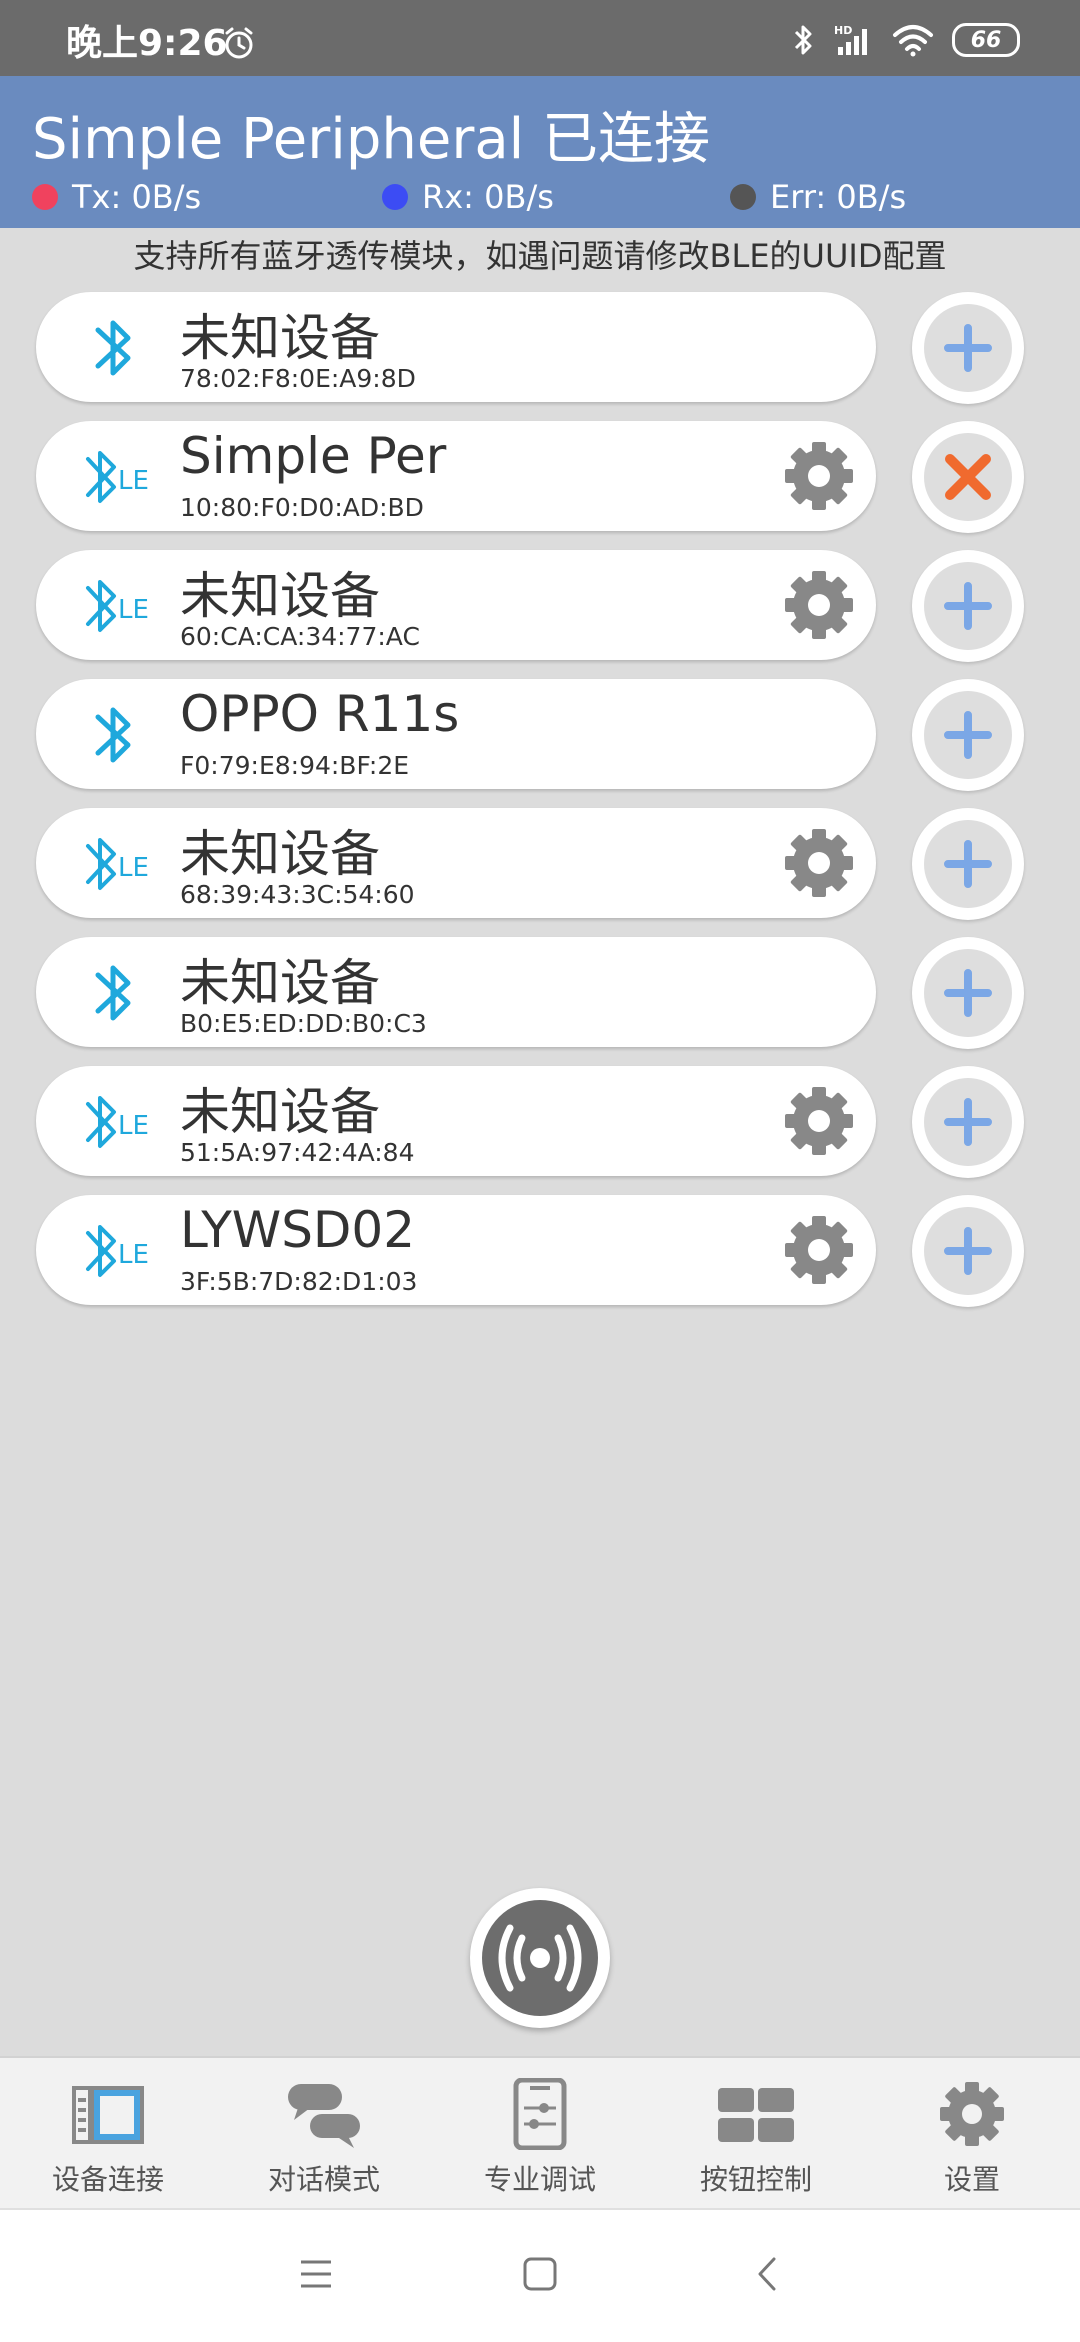 The height and width of the screenshot is (2342, 1080). Describe the element at coordinates (456, 605) in the screenshot. I see `device-card: LE 未知设备 60:CA:CA:34:77:AC` at that location.